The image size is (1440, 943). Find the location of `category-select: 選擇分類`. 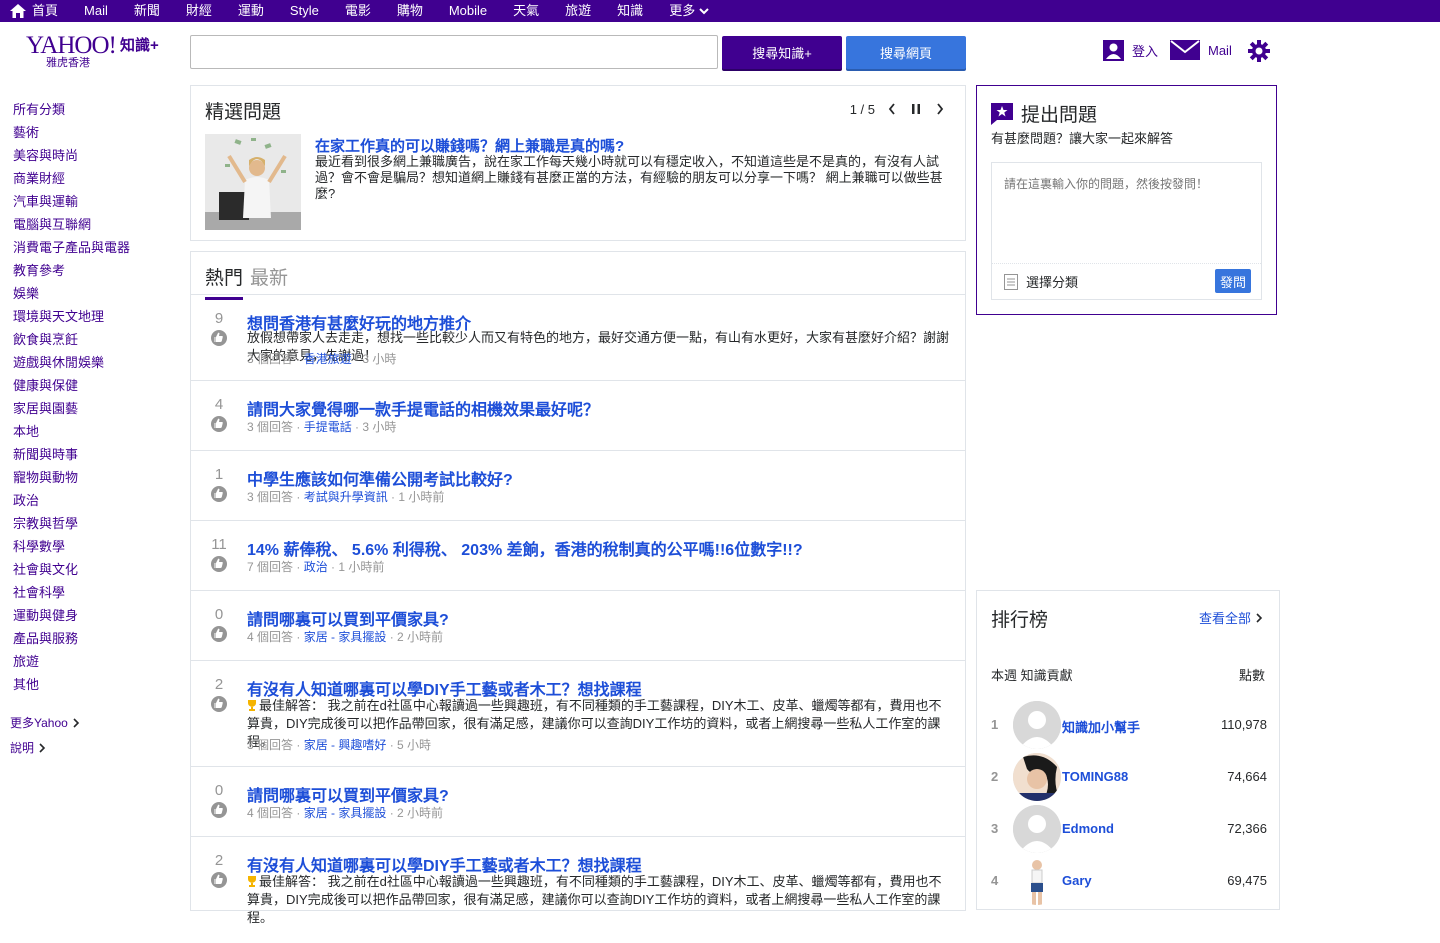

category-select: 選擇分類 is located at coordinates (1041, 281).